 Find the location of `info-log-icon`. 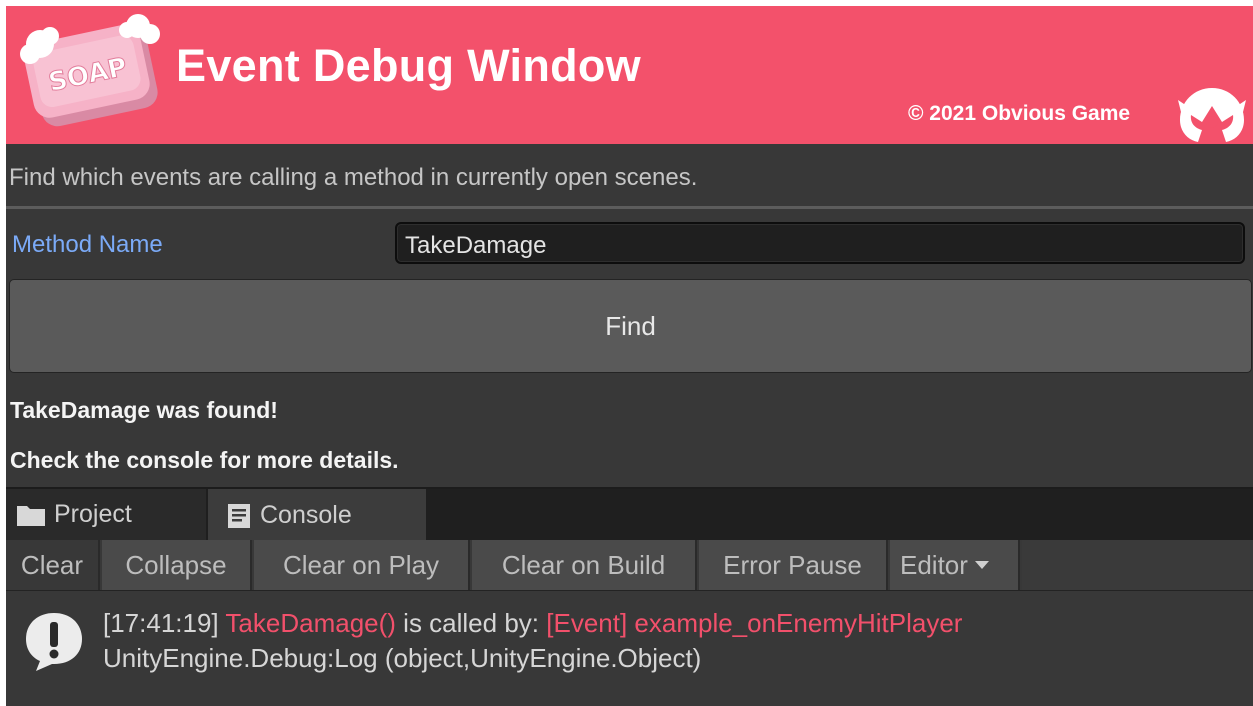

info-log-icon is located at coordinates (54, 642).